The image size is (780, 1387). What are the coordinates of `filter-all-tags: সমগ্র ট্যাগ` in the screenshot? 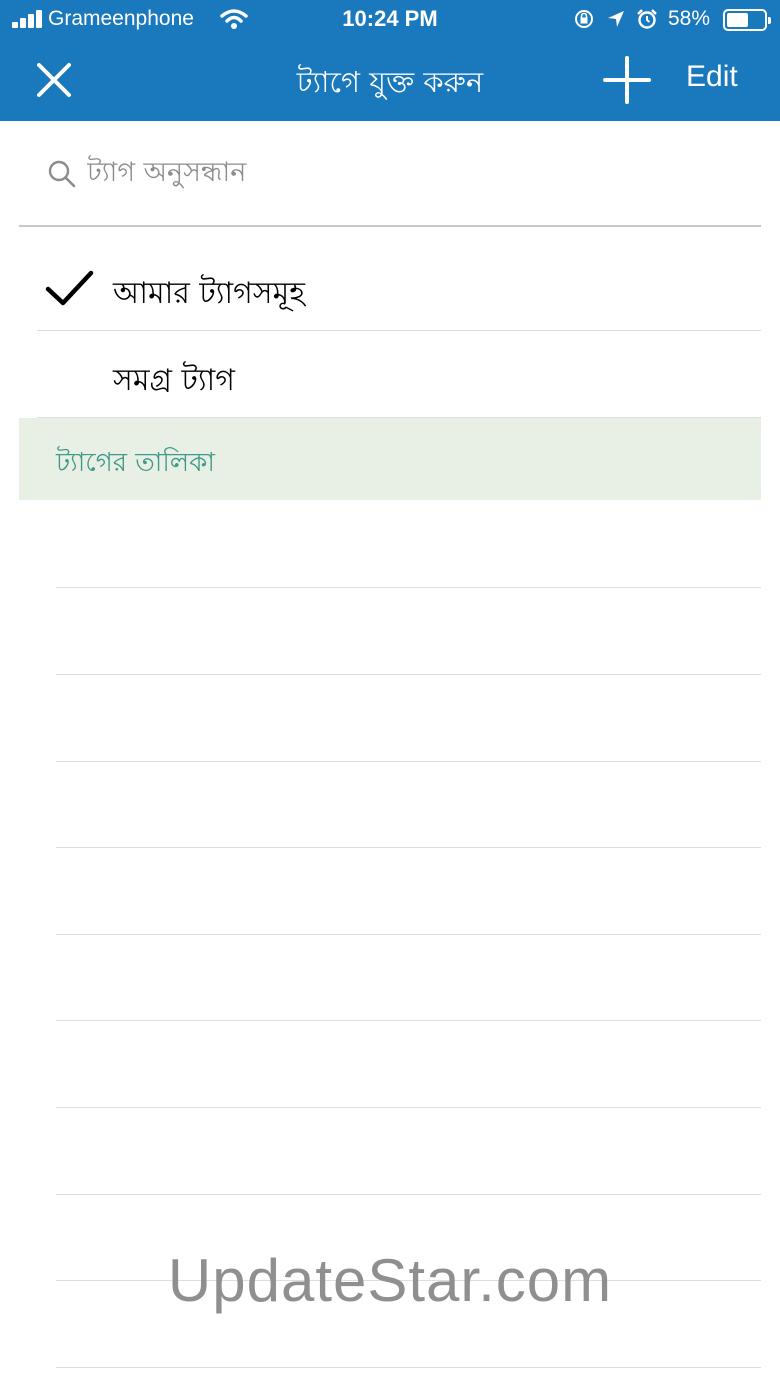 It's located at (399, 375).